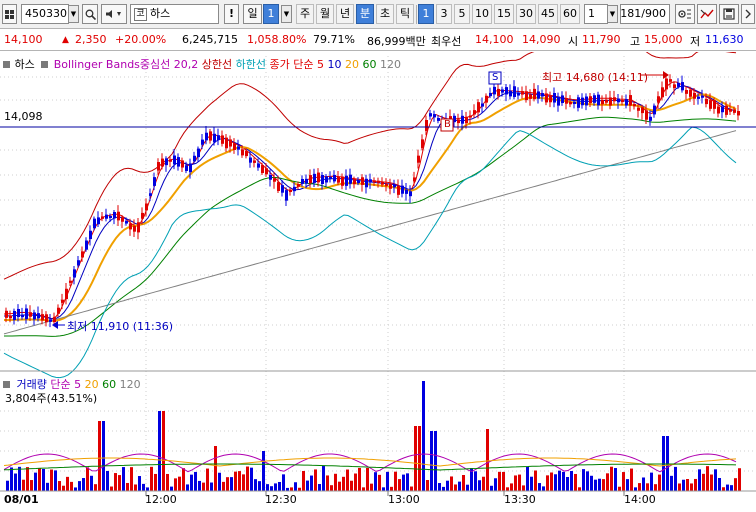 This screenshot has height=512, width=756. What do you see at coordinates (390, 64) in the screenshot?
I see `ma120-legend: 120` at bounding box center [390, 64].